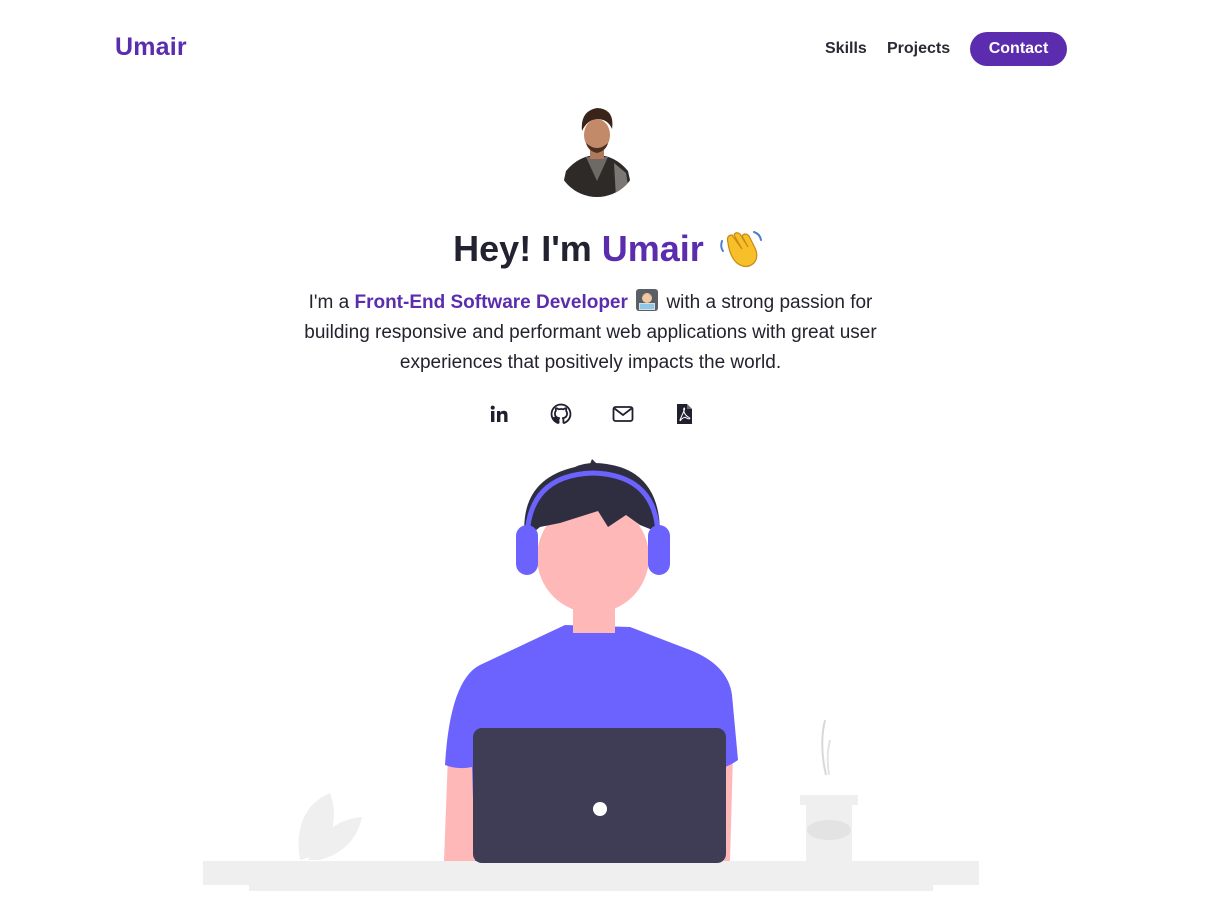 This screenshot has height=902, width=1215. Describe the element at coordinates (499, 414) in the screenshot. I see `linkedin-icon` at that location.